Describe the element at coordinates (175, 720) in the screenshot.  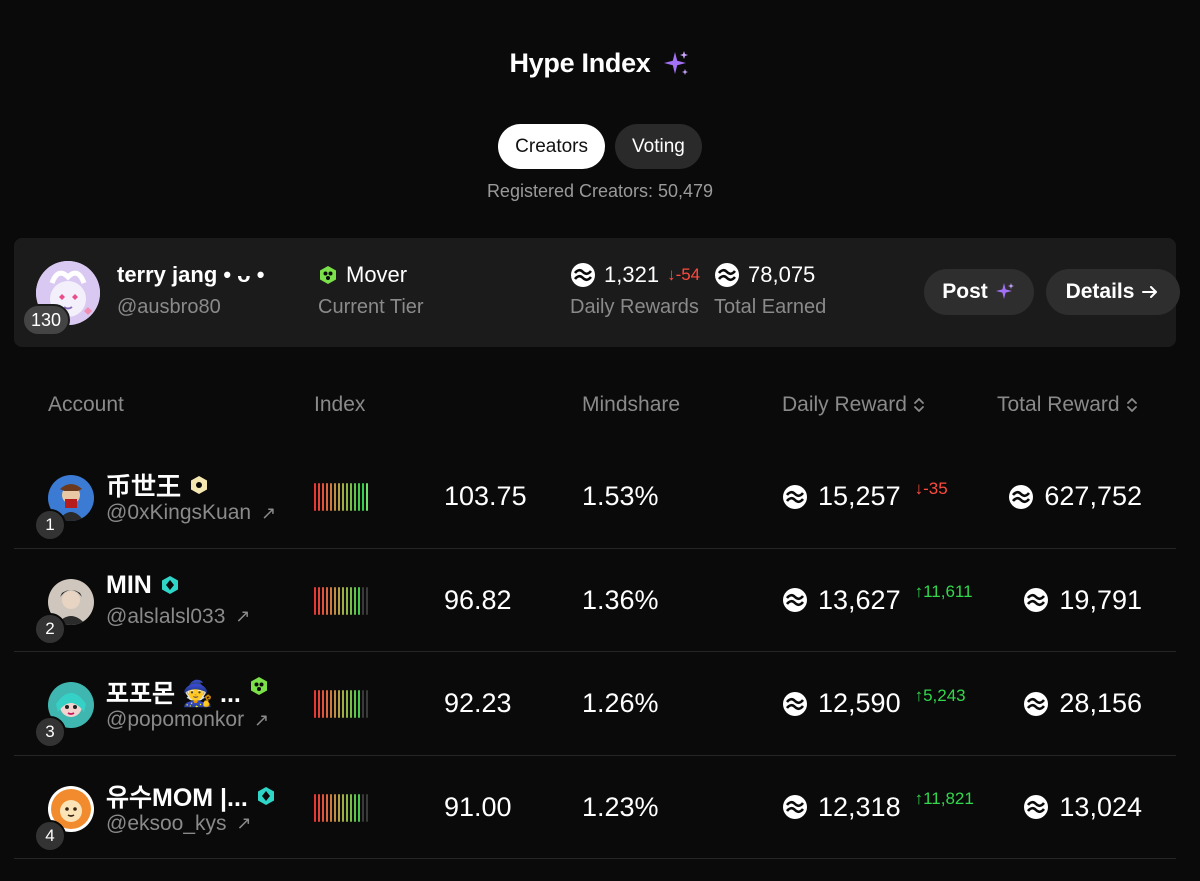
I see `account-handle: @popomonkor` at that location.